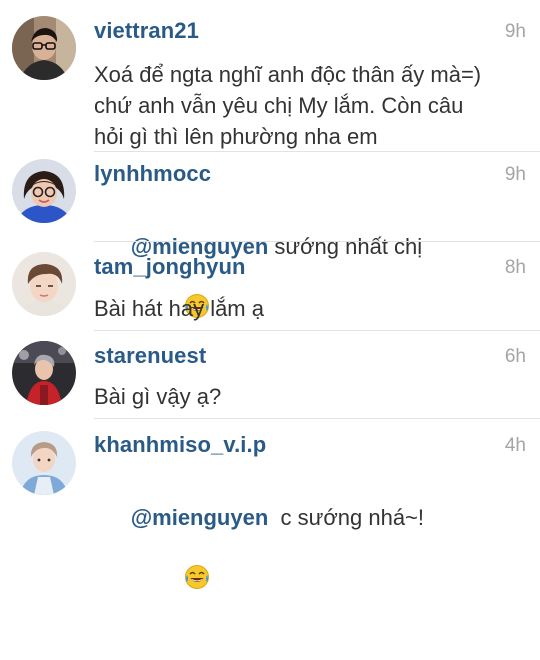 The height and width of the screenshot is (660, 540). What do you see at coordinates (200, 517) in the screenshot?
I see `mention-link: @mienguyen` at bounding box center [200, 517].